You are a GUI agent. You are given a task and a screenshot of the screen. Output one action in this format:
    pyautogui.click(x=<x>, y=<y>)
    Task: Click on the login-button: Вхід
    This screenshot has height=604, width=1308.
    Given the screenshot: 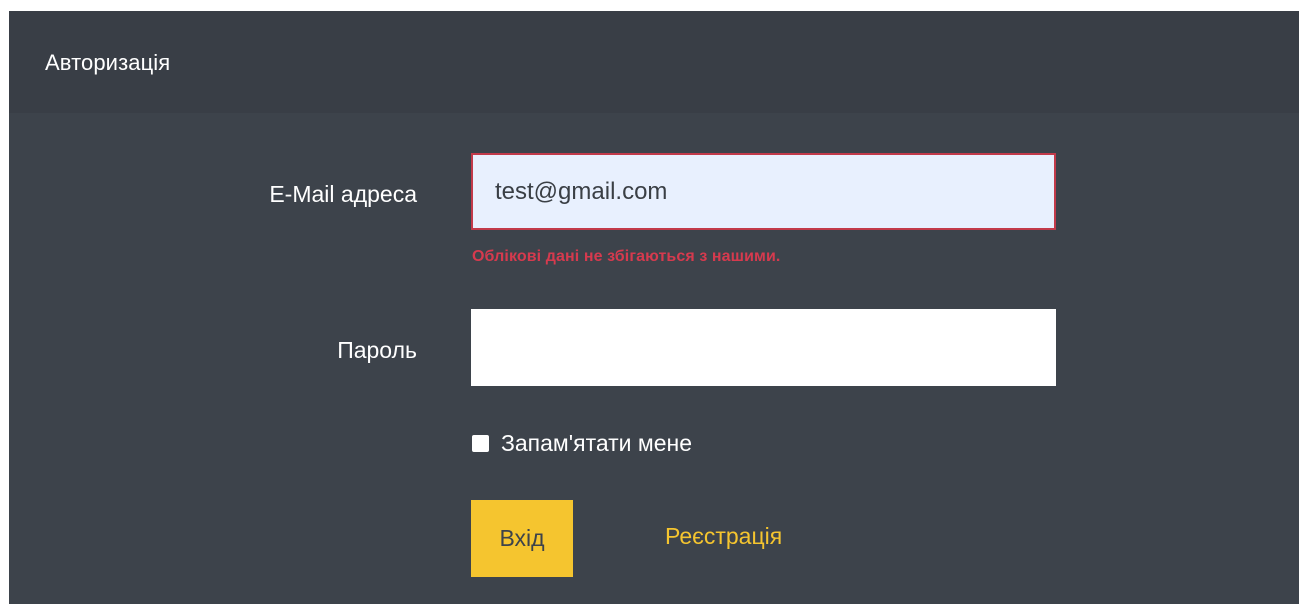 What is the action you would take?
    pyautogui.click(x=522, y=538)
    